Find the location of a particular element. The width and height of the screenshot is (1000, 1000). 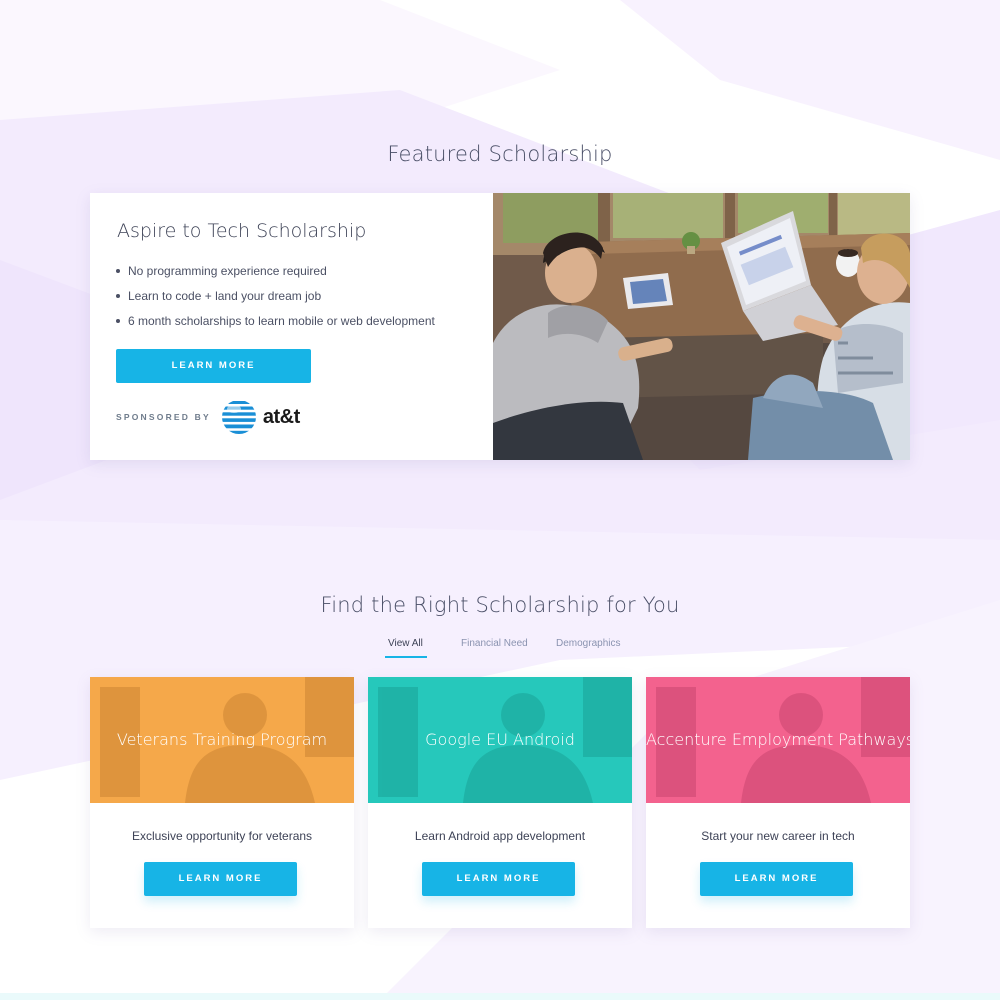

card-header: Accenture Employment Pathways is located at coordinates (778, 740).